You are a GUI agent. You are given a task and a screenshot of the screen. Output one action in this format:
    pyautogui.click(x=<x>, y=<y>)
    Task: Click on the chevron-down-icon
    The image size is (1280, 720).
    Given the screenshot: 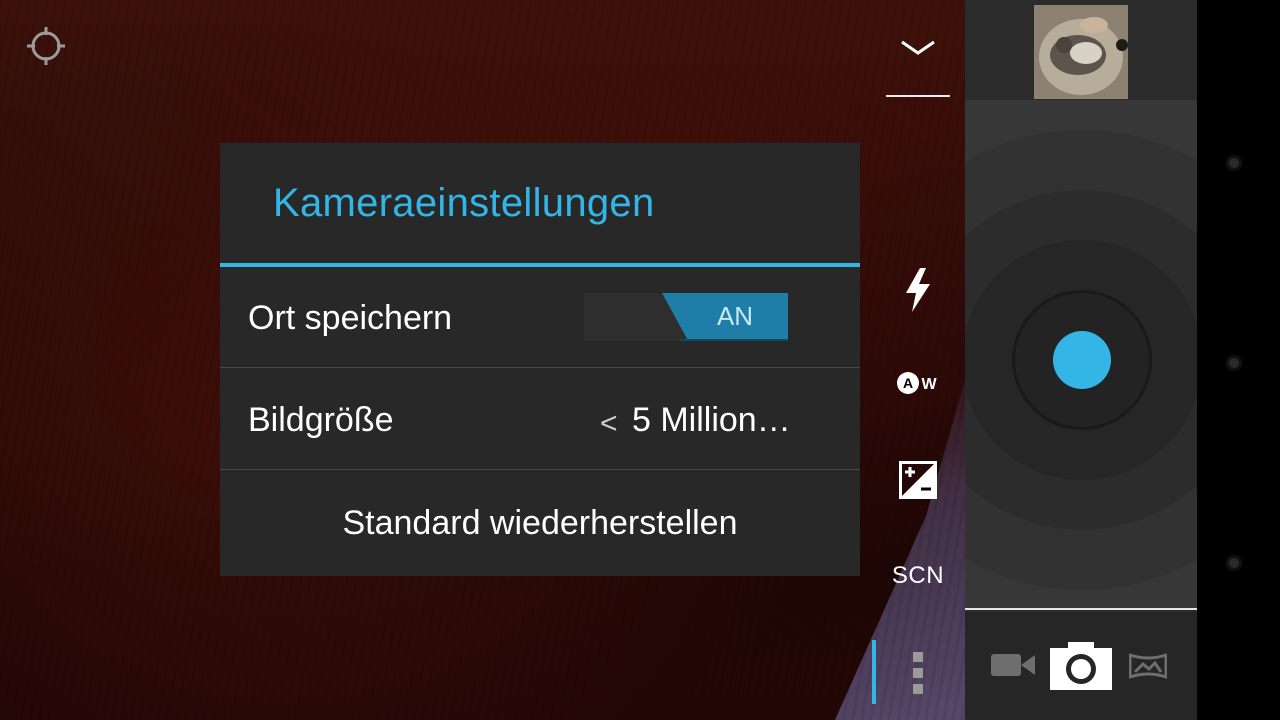 What is the action you would take?
    pyautogui.click(x=918, y=47)
    